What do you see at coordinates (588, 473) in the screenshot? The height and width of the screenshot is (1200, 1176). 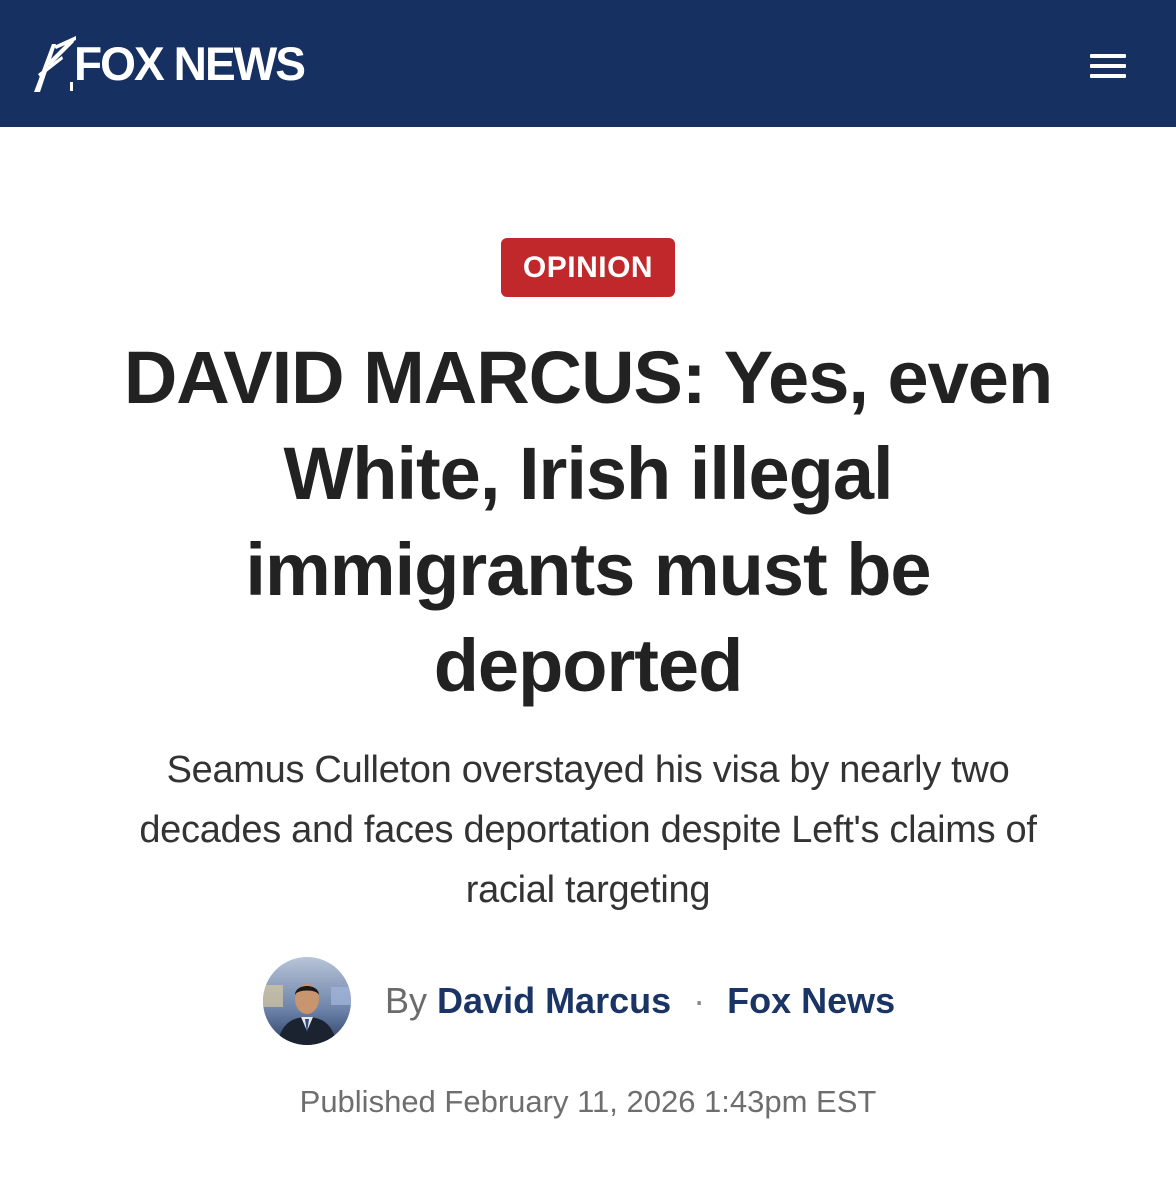 I see `headline-line: White, Irish illegal` at bounding box center [588, 473].